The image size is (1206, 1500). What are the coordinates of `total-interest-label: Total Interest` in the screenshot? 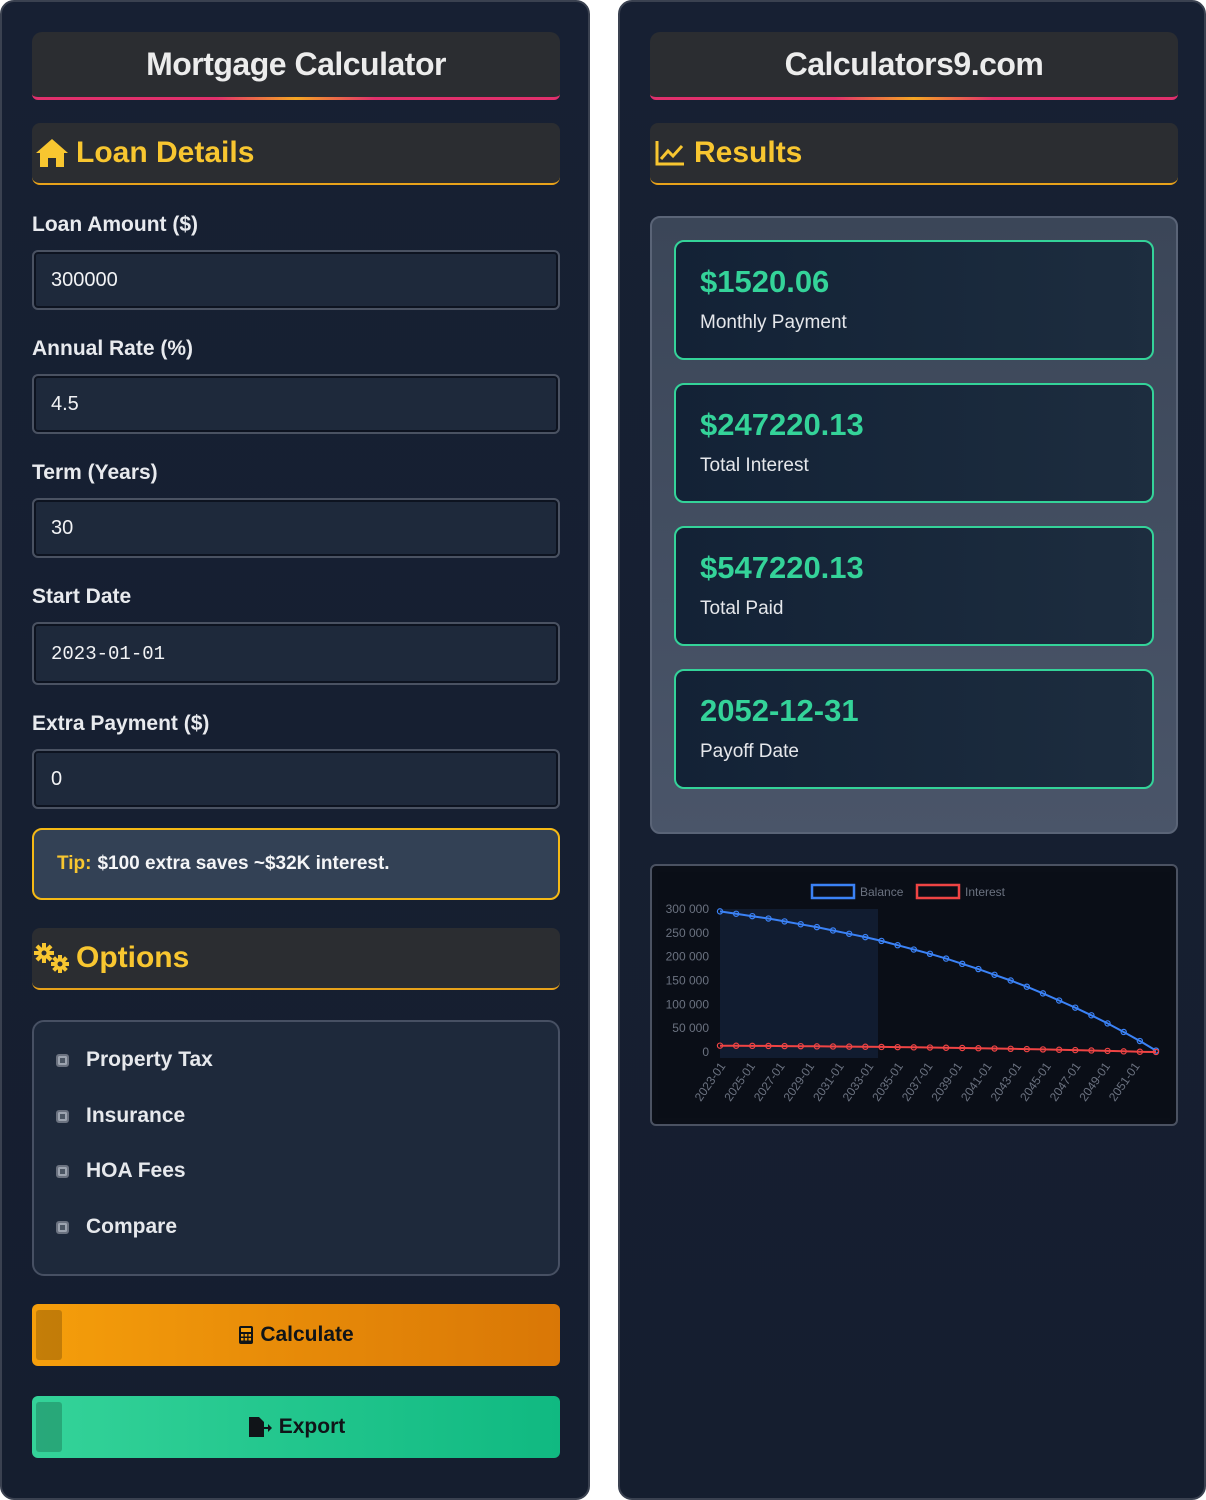 It's located at (754, 465).